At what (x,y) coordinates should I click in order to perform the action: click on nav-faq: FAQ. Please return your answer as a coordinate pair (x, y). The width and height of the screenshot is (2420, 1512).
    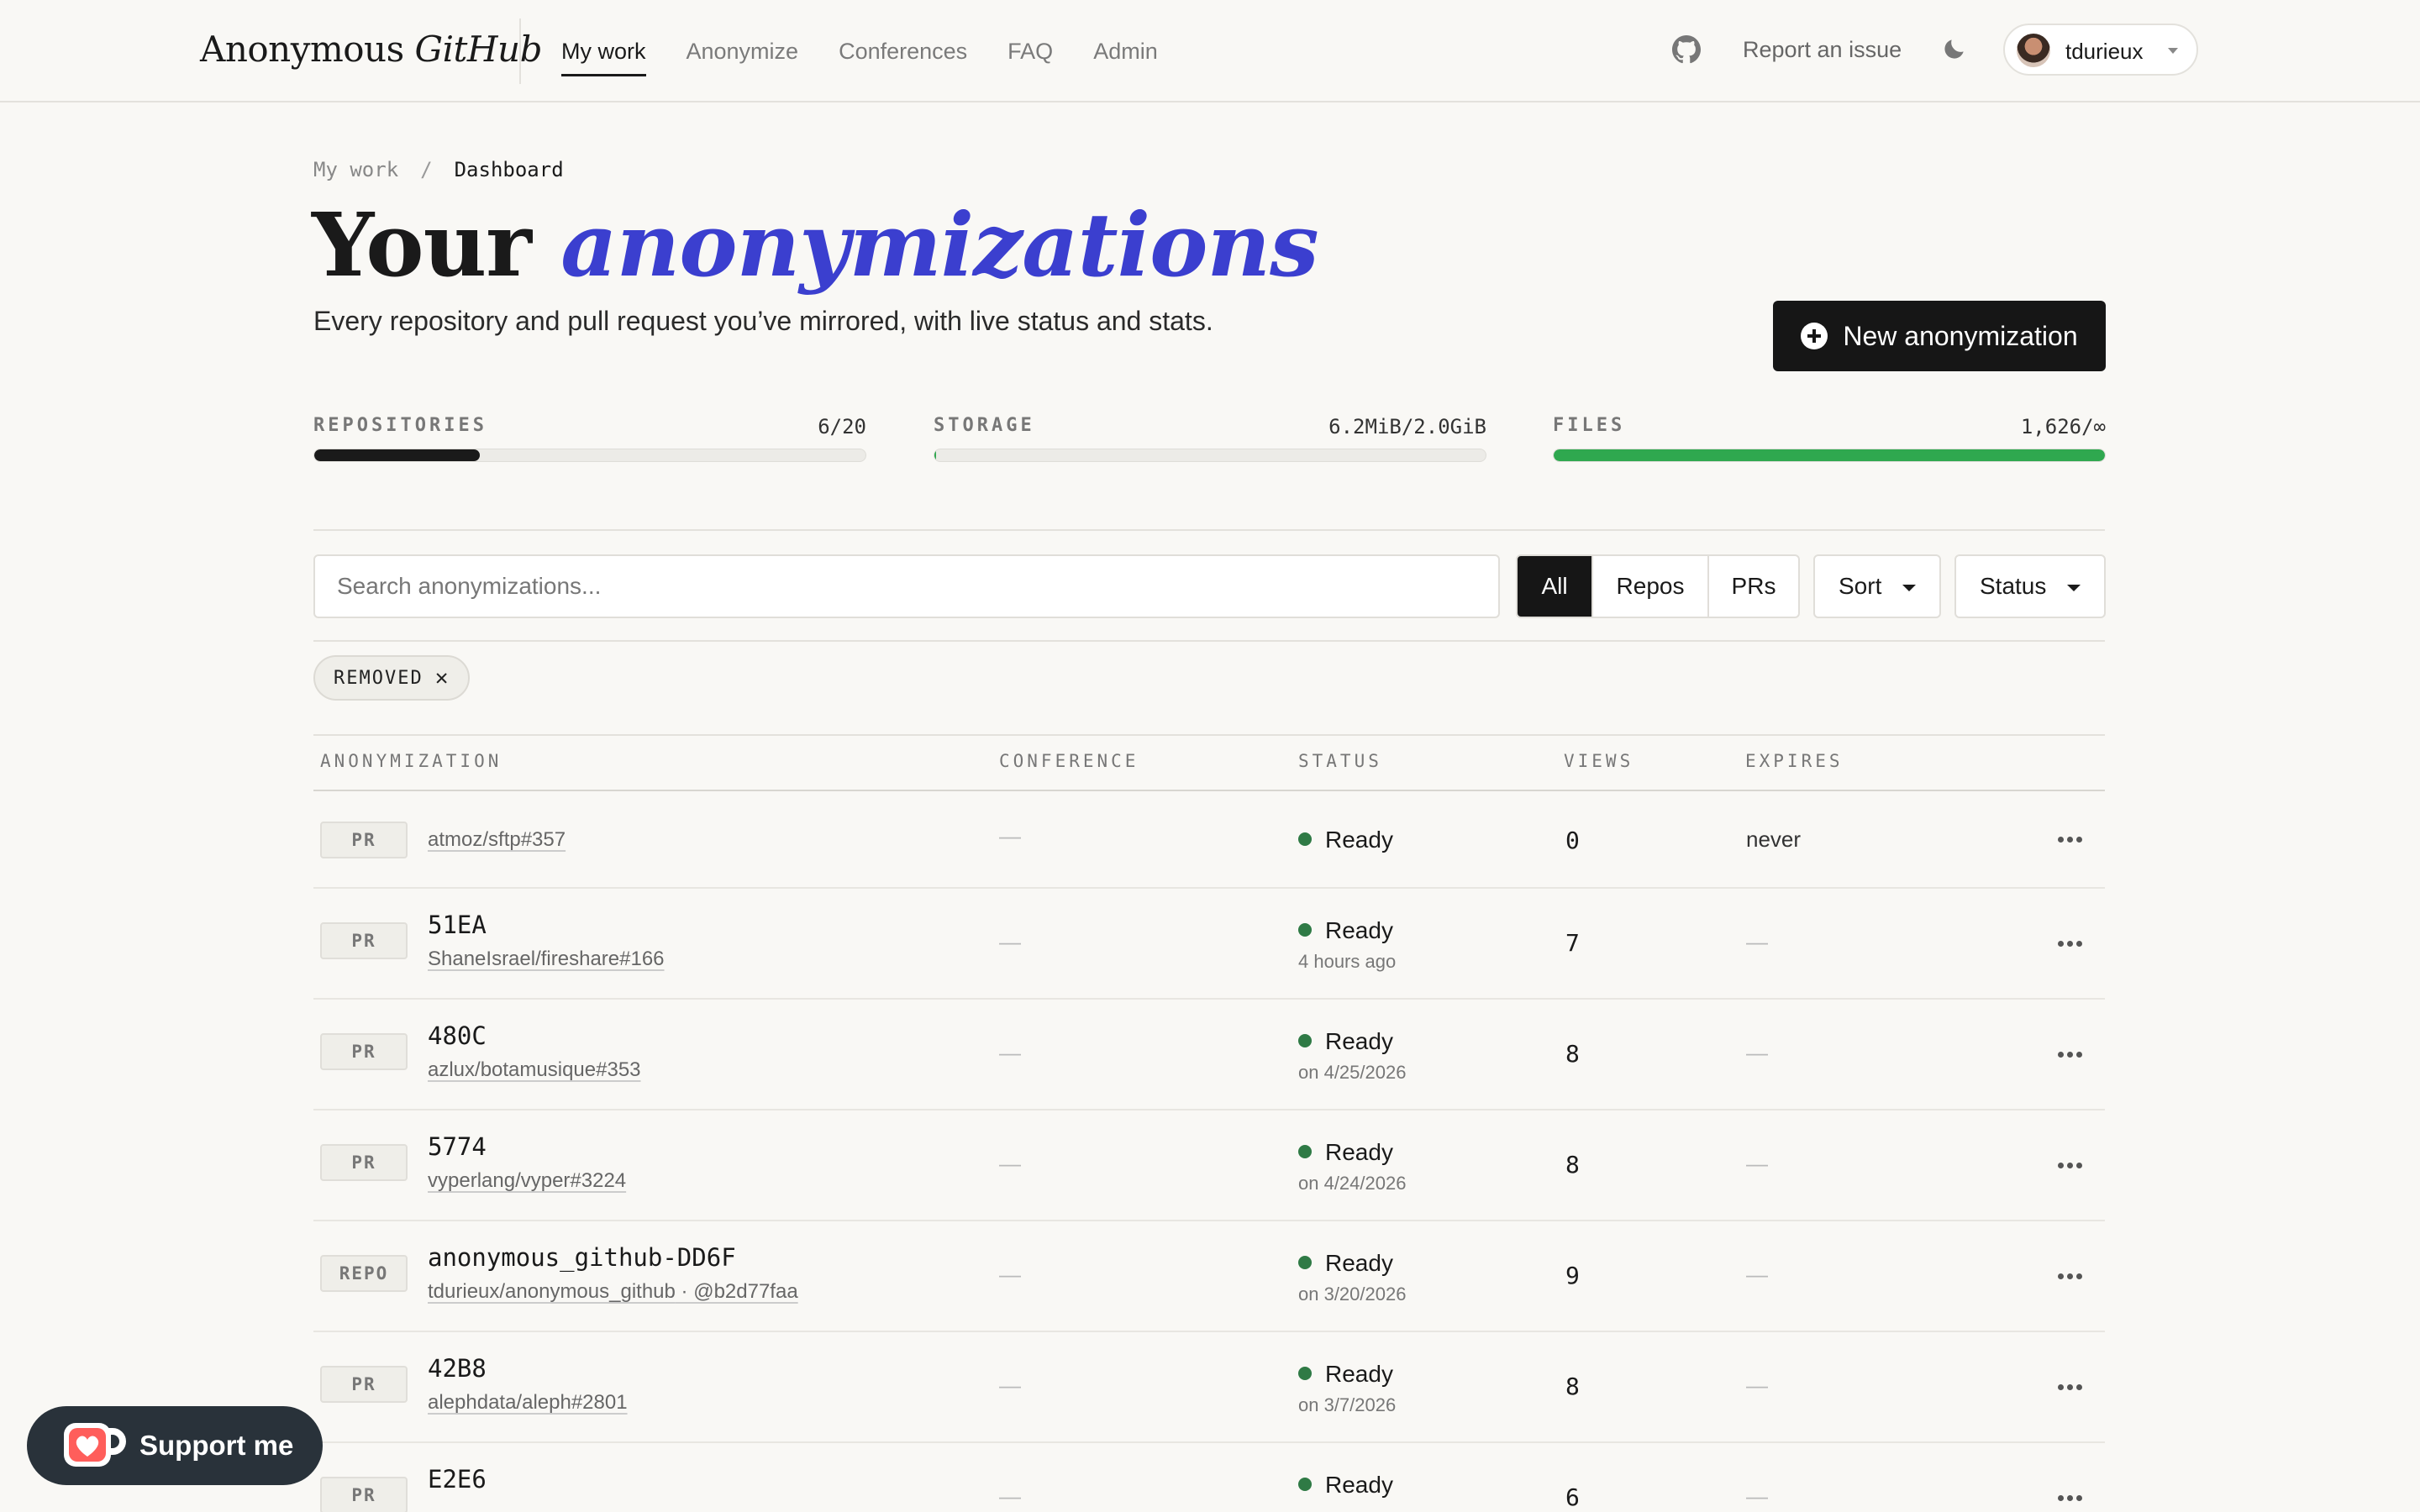
    Looking at the image, I should click on (1030, 51).